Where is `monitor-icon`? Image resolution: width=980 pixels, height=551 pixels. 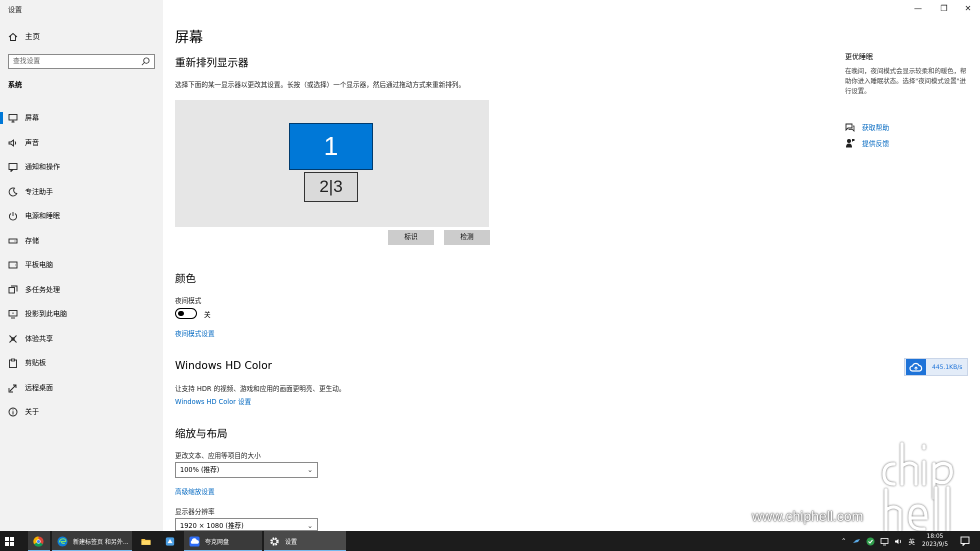
monitor-icon is located at coordinates (13, 118).